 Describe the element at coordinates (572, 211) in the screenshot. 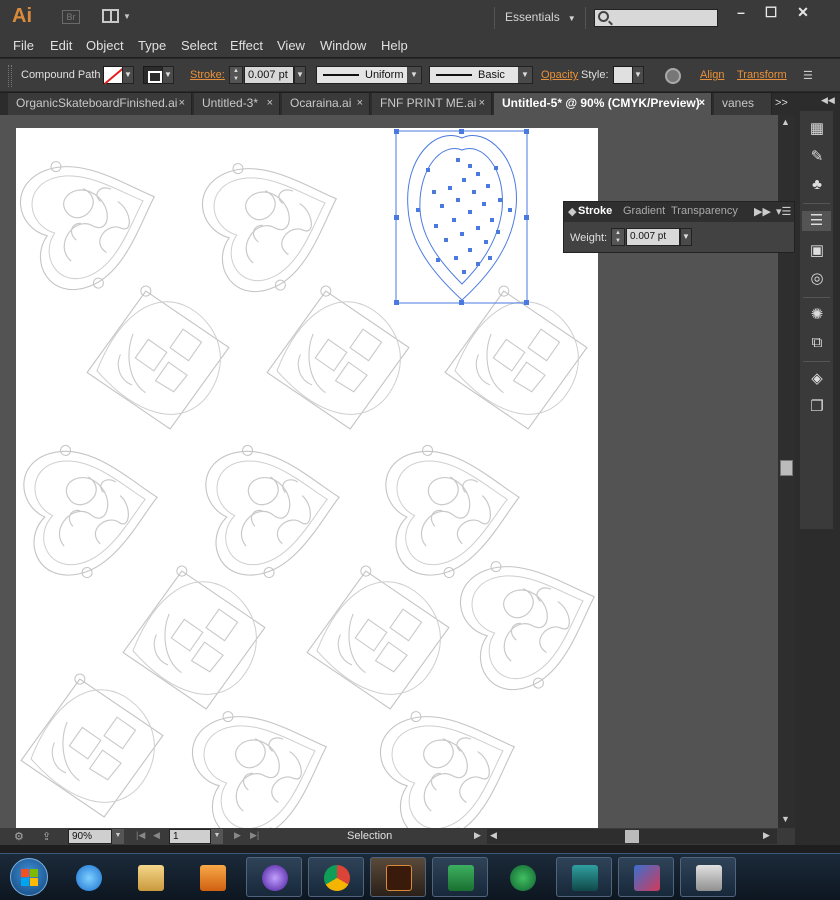

I see `panel-collapse-icon: ◆` at that location.